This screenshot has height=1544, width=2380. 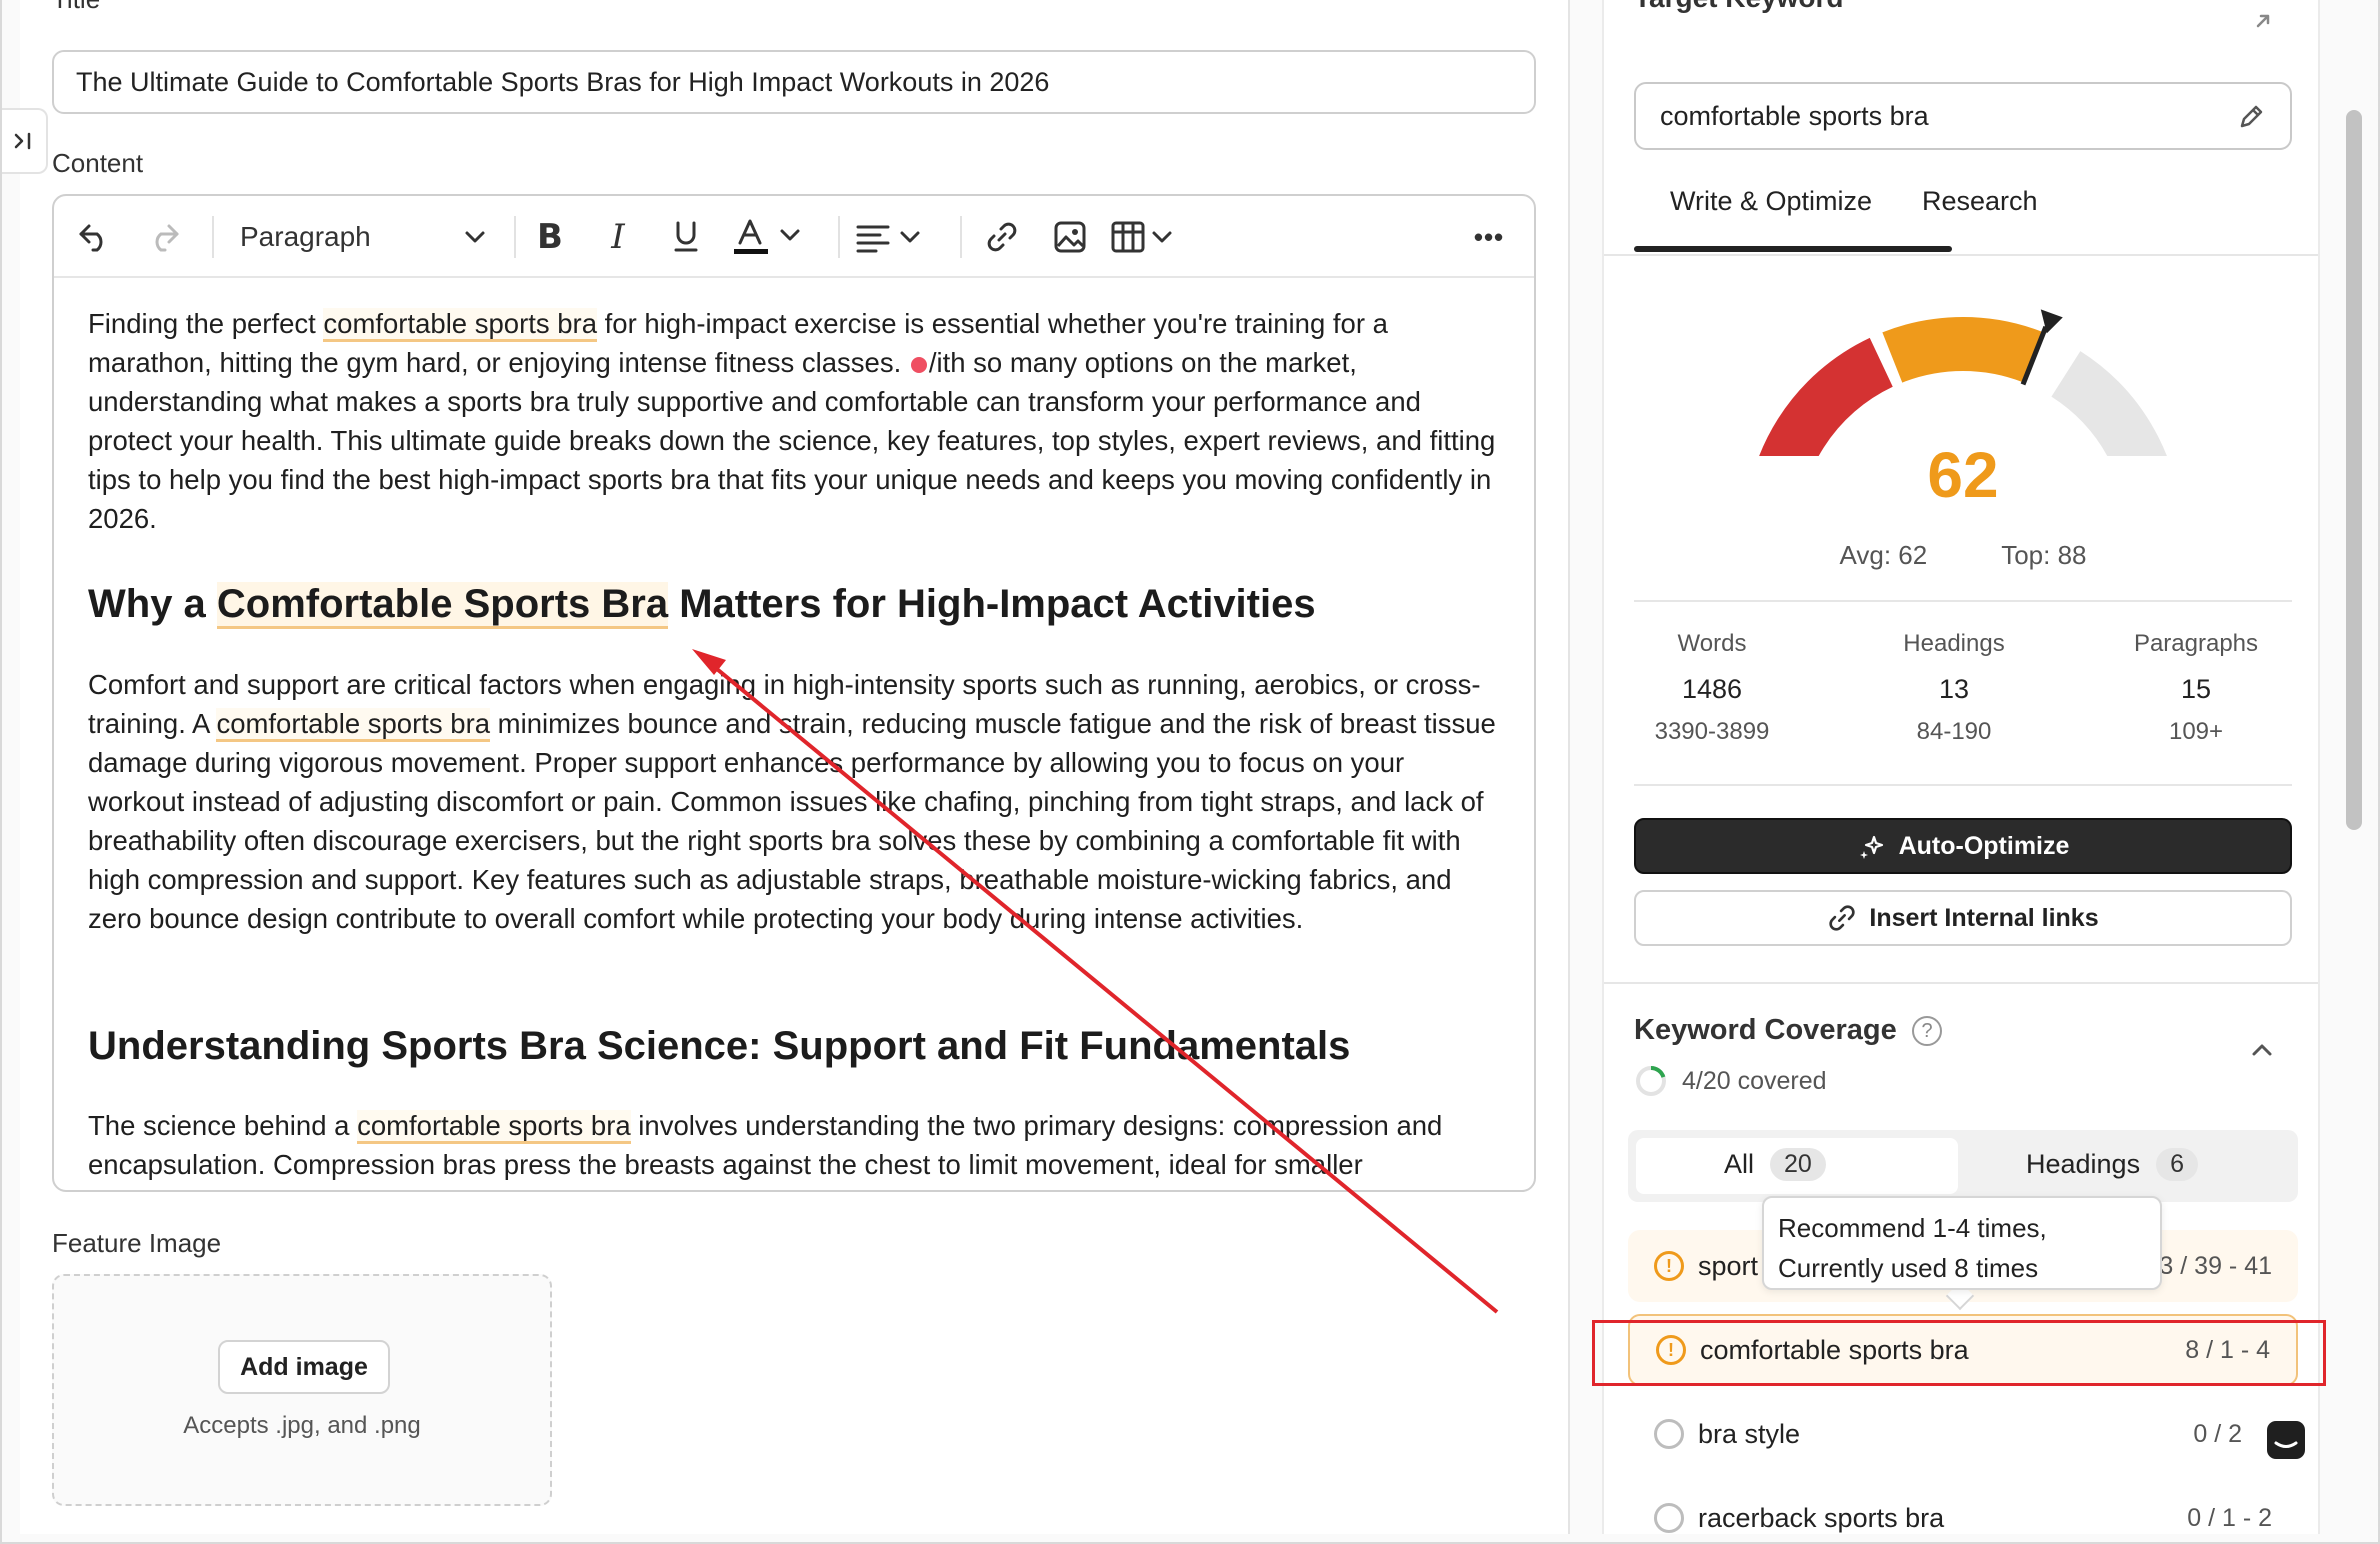 I want to click on content-score: 62, so click(x=1963, y=475).